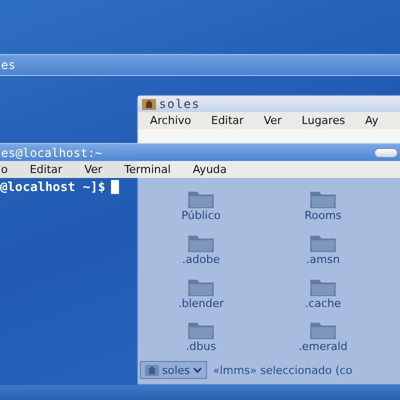  Describe the element at coordinates (209, 169) in the screenshot. I see `menu-item: Ayuda` at that location.